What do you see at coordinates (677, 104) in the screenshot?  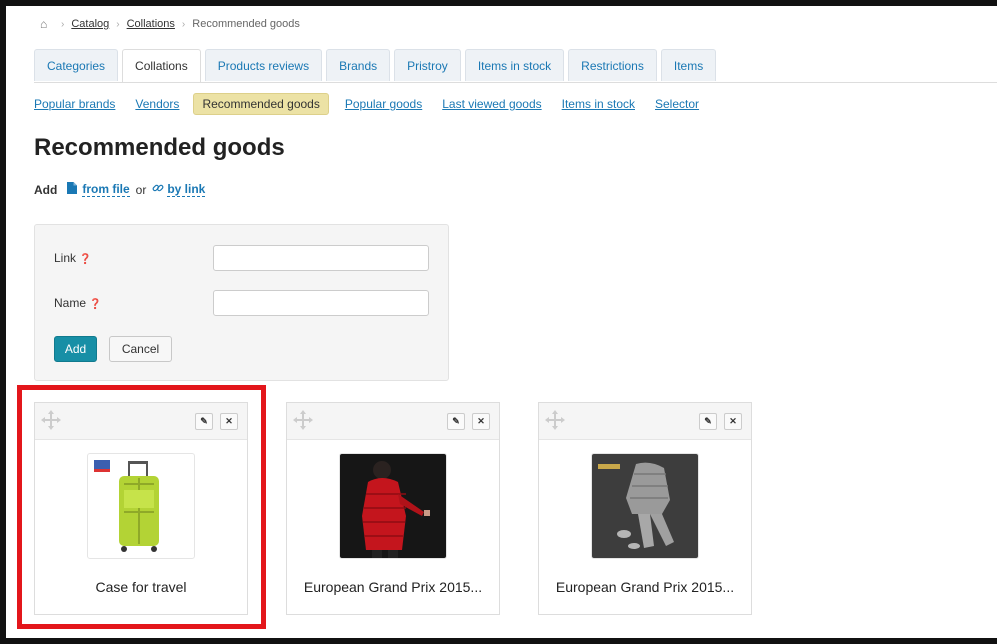 I see `subtab-selector: Selector` at bounding box center [677, 104].